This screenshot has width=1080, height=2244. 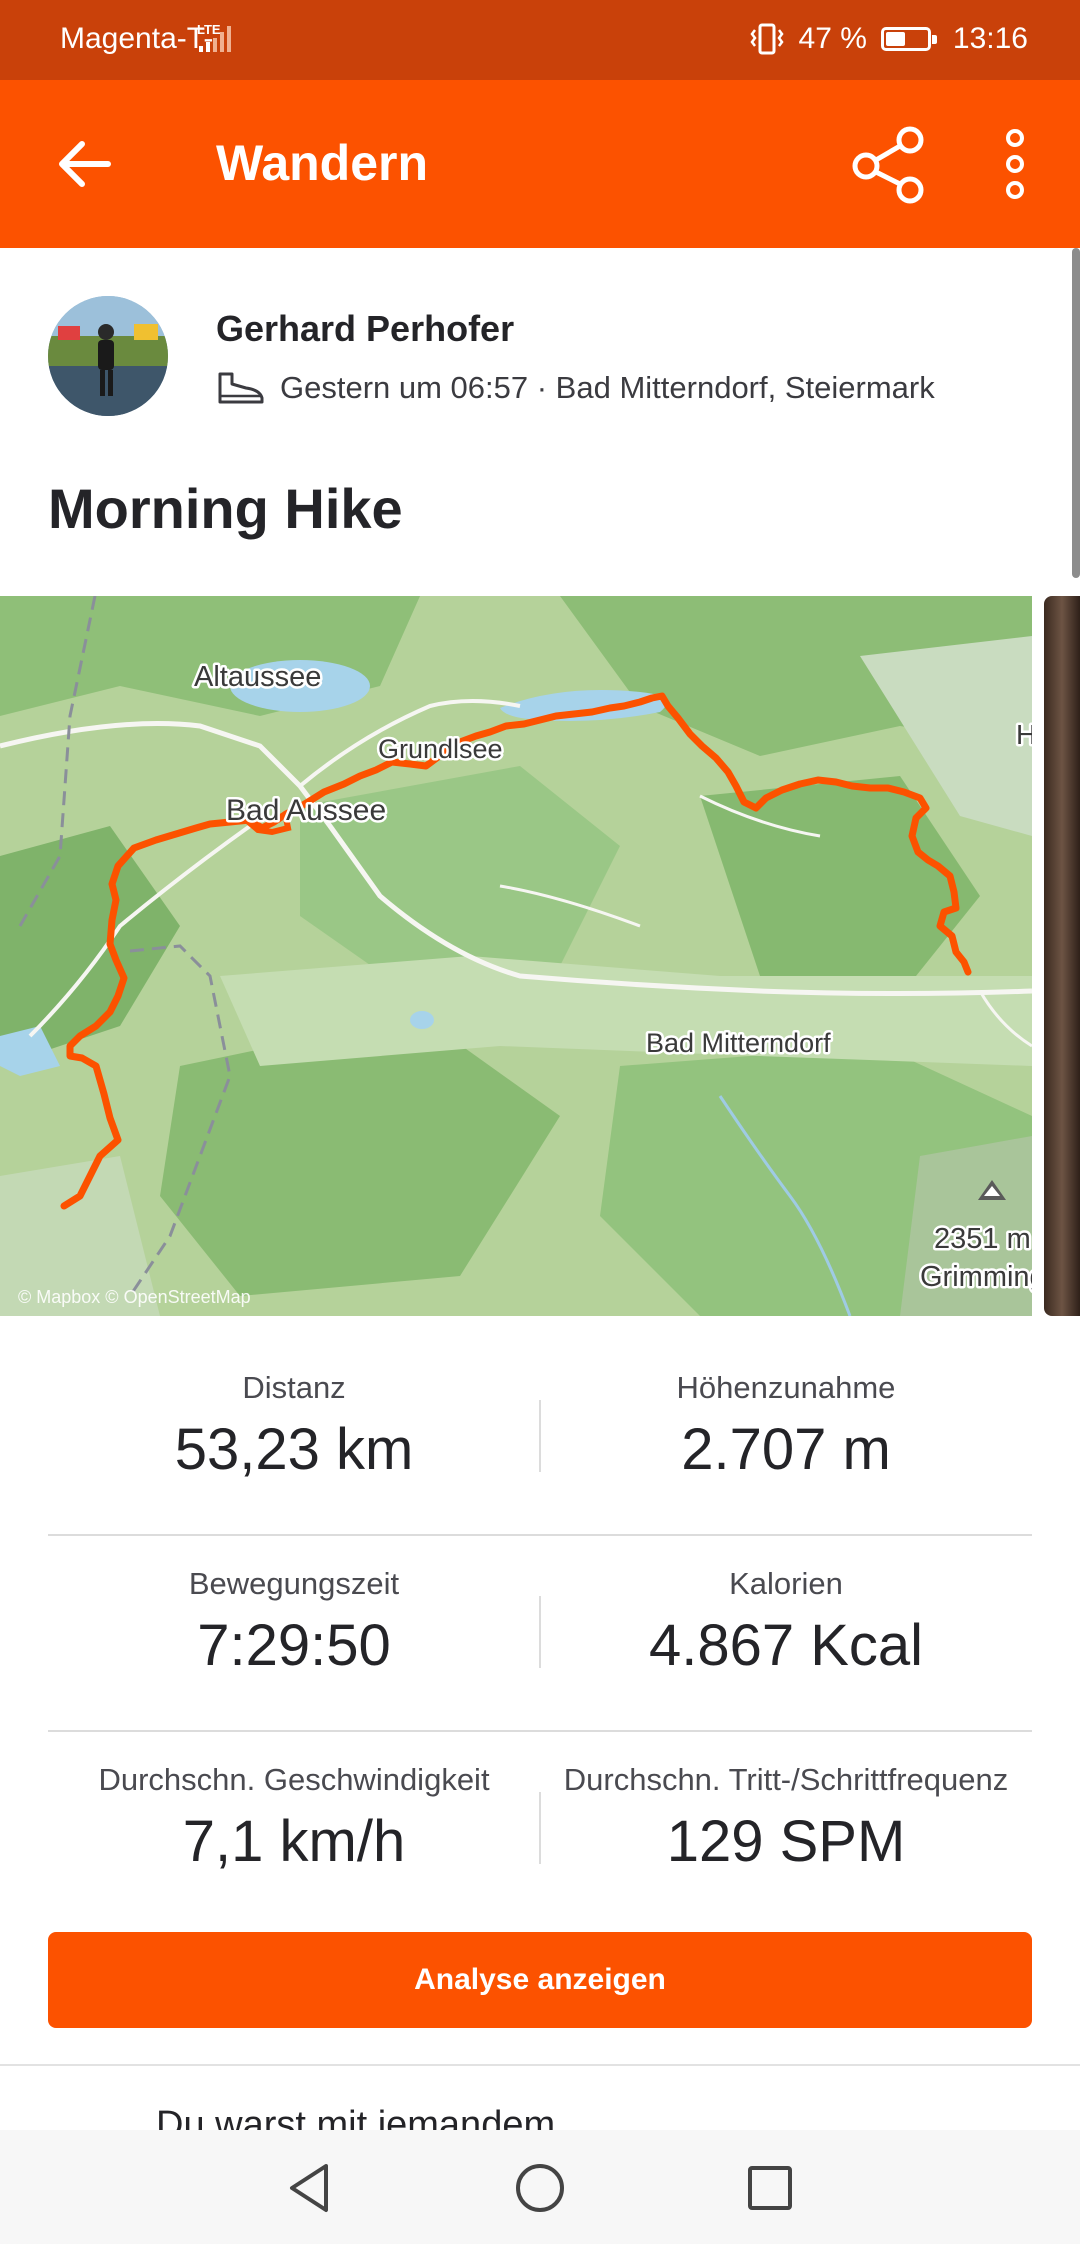 I want to click on map-label-grundlsee: Grundlsee, so click(x=440, y=749).